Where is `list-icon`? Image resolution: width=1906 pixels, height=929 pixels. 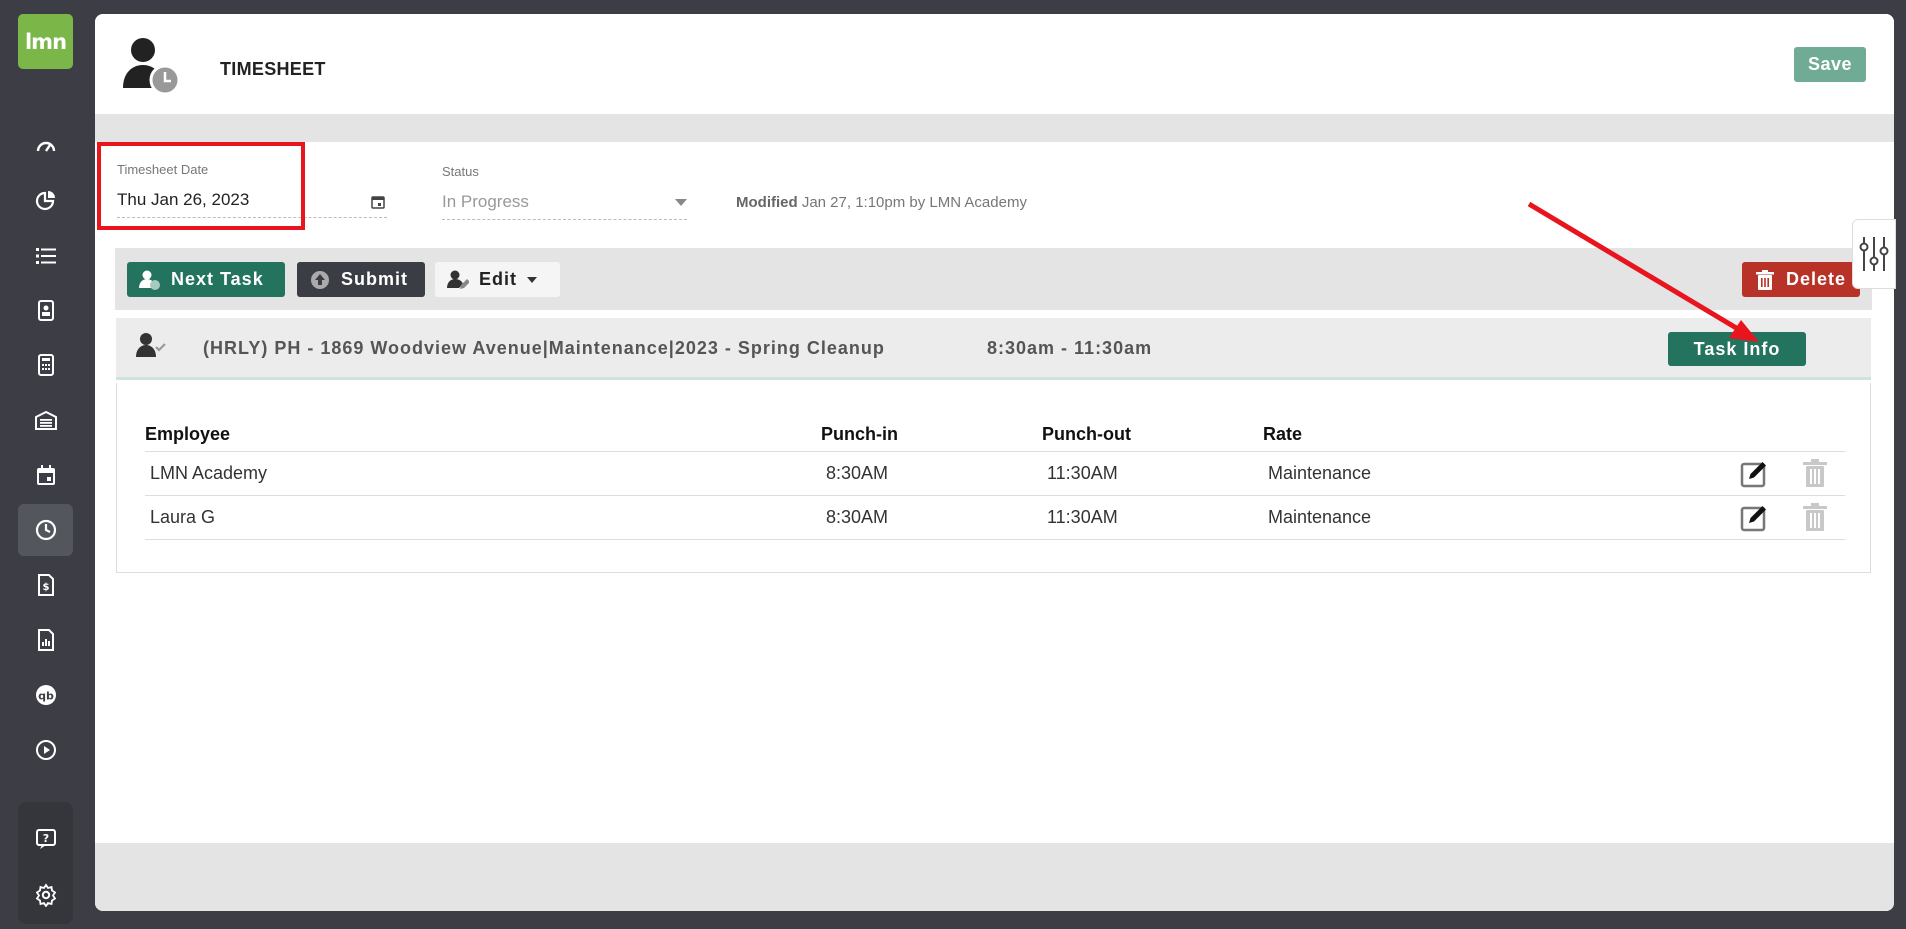 list-icon is located at coordinates (45, 256).